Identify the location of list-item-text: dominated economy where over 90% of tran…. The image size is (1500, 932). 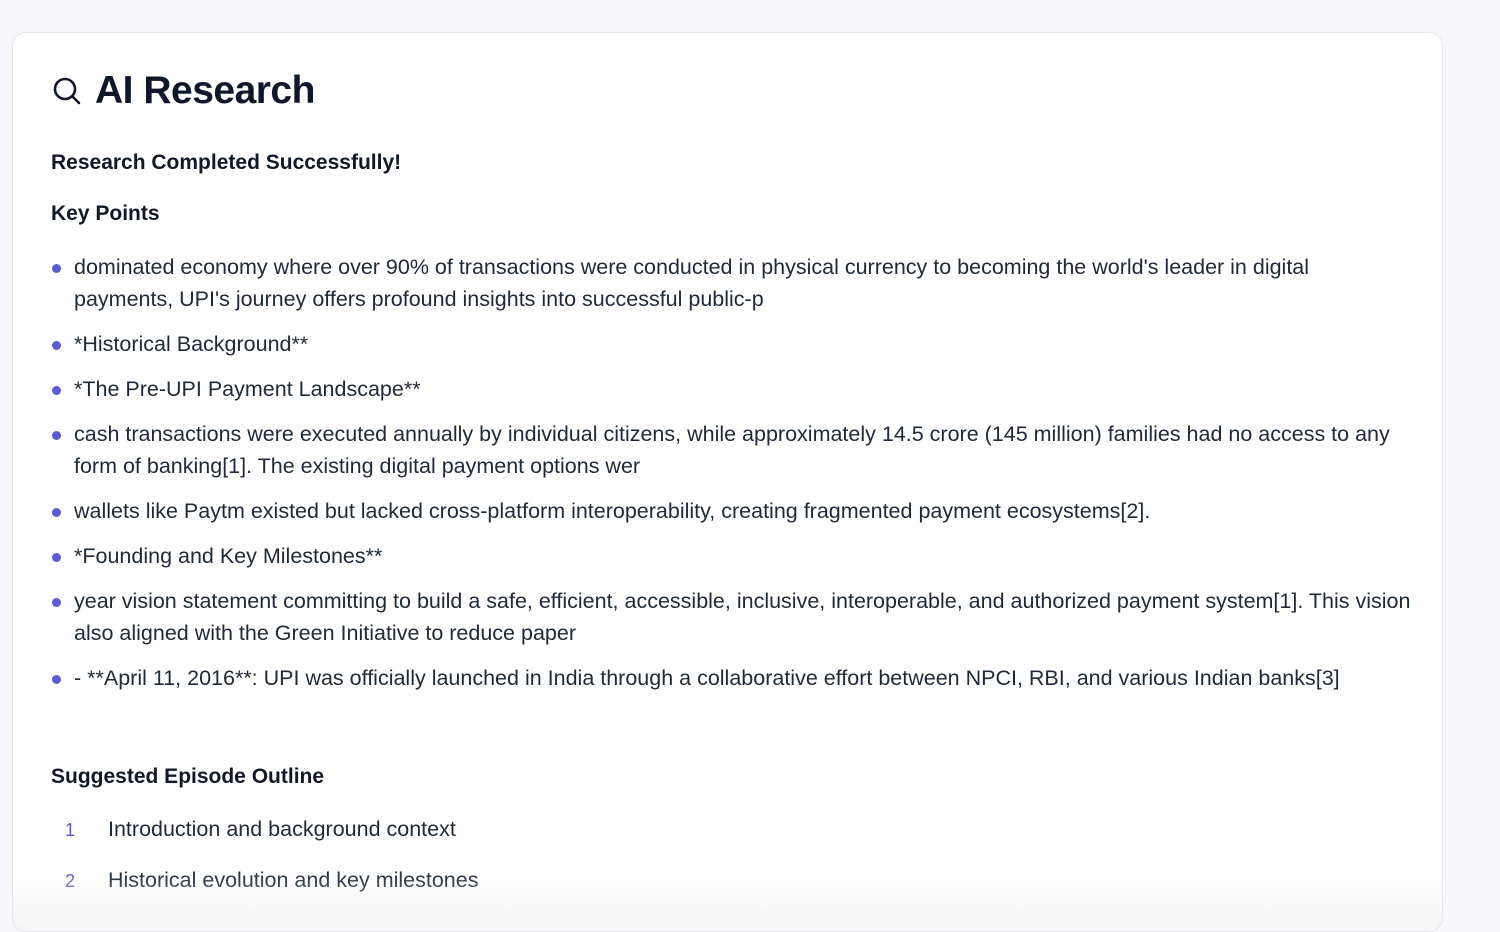
(692, 283).